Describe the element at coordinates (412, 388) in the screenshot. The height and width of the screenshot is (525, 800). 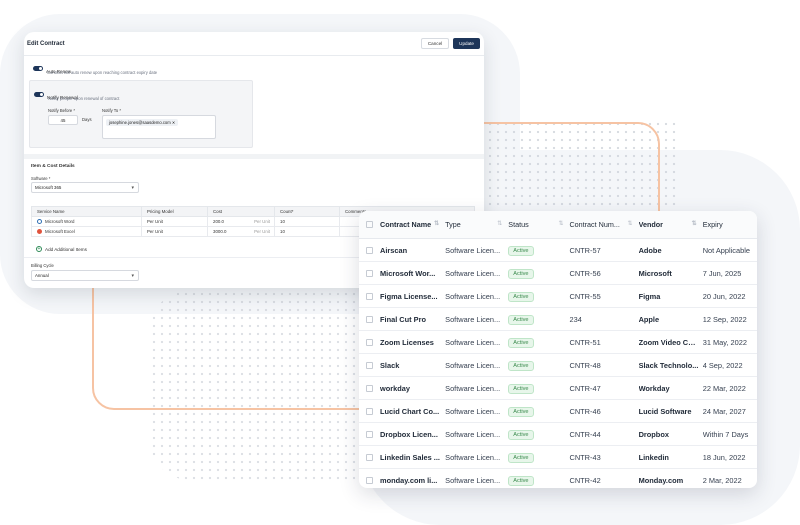
I see `contract-name-cell: workday` at that location.